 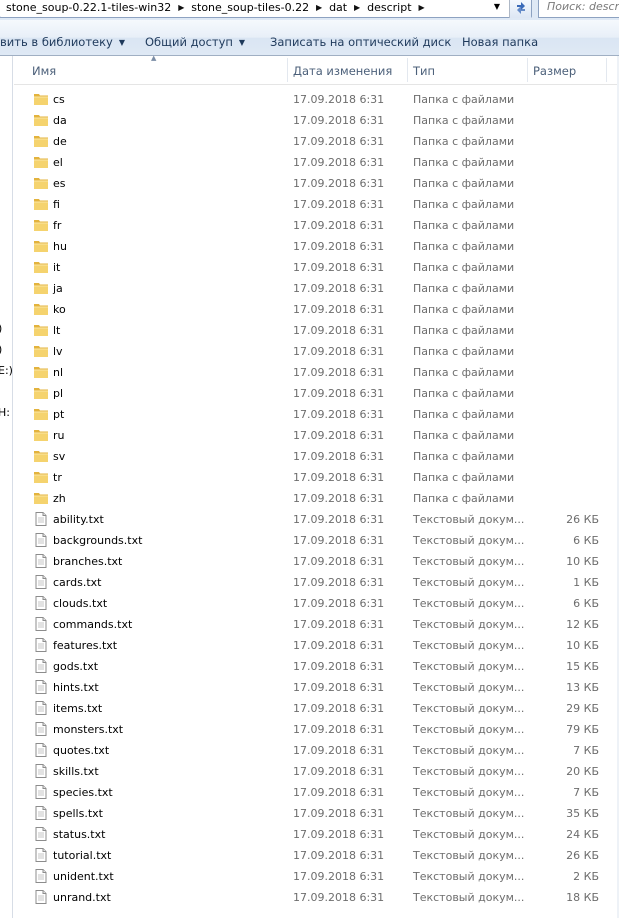 I want to click on file-row: nl 17.09.2018 6:31 Папка с файлами, so click(x=309, y=372).